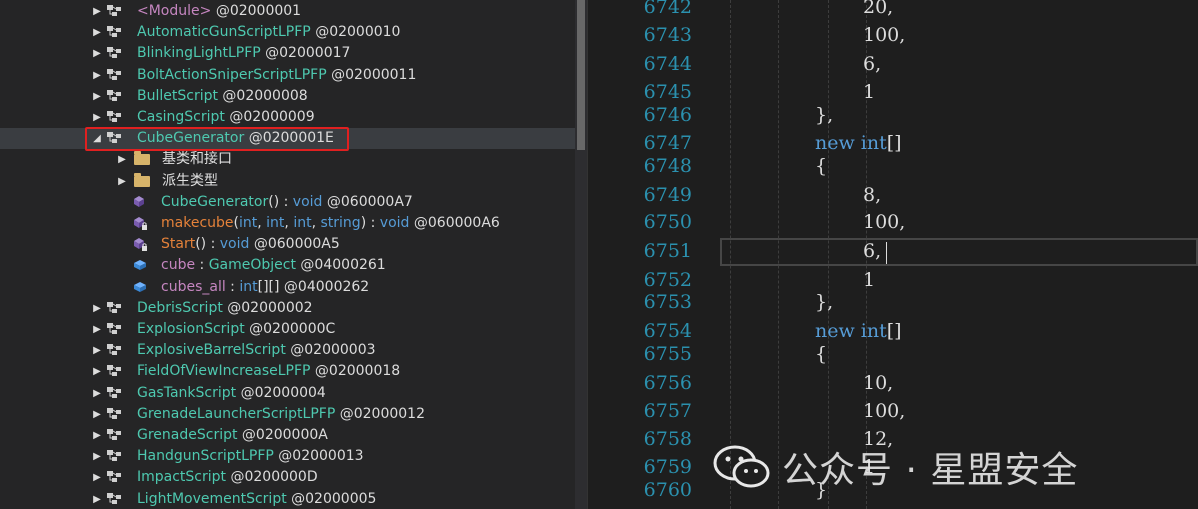 The height and width of the screenshot is (509, 1198). Describe the element at coordinates (287, 499) in the screenshot. I see `tree-class-node: ▶ LightMovementScript @02000005` at that location.